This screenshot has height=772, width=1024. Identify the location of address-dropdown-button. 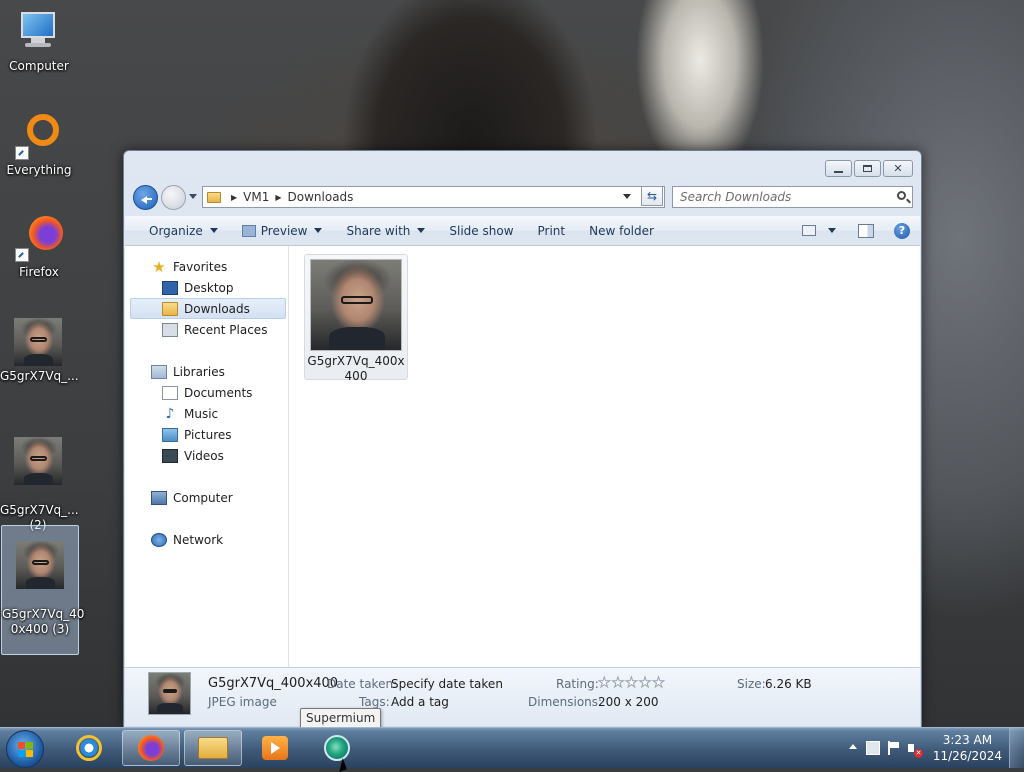
(627, 196).